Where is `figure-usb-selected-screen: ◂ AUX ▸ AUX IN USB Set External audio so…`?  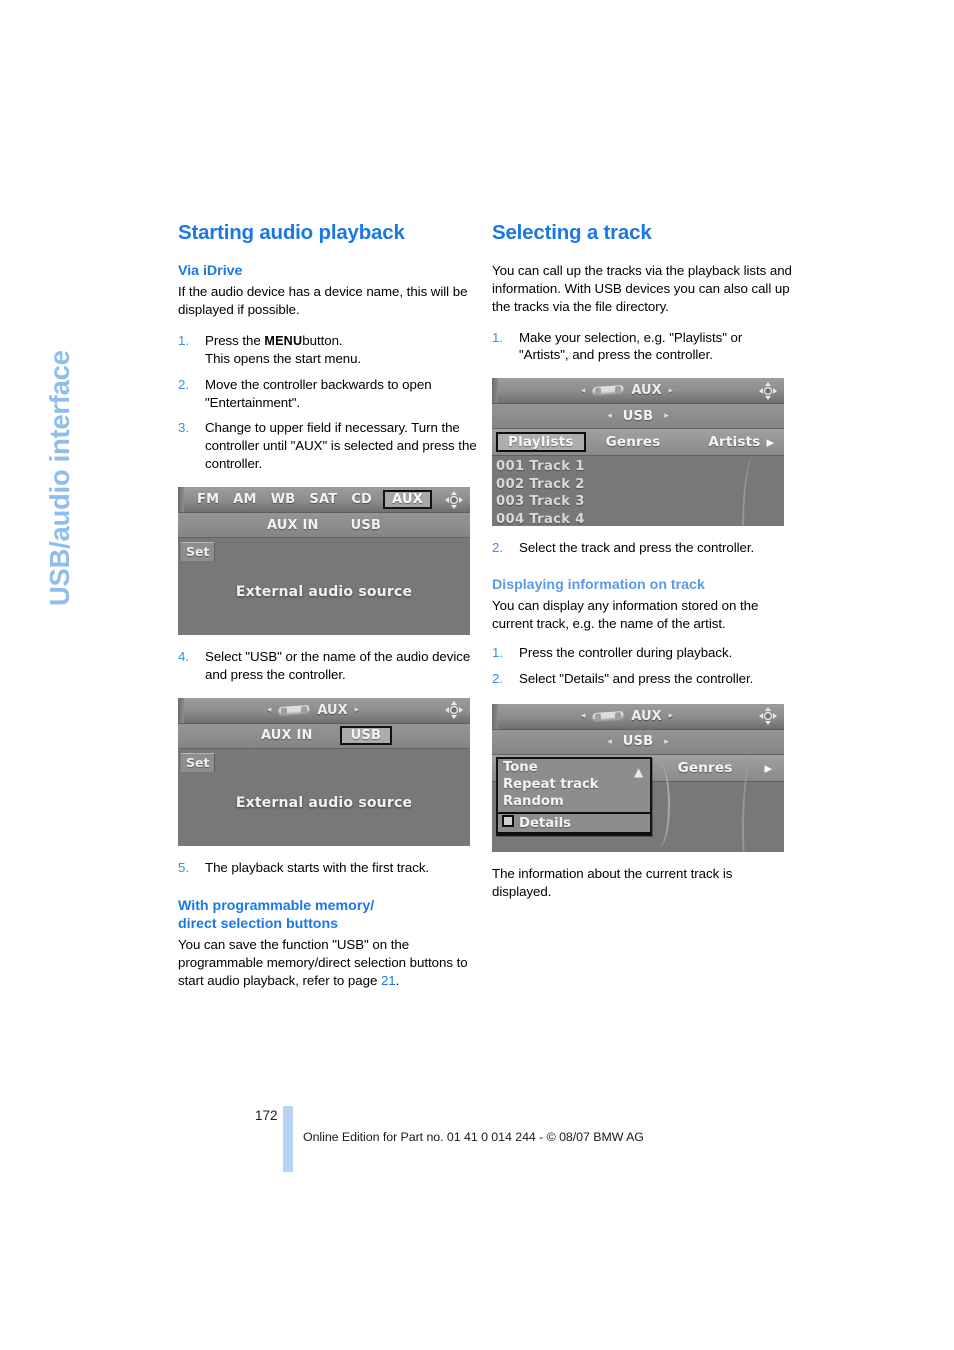 figure-usb-selected-screen: ◂ AUX ▸ AUX IN USB Set External audio so… is located at coordinates (328, 771).